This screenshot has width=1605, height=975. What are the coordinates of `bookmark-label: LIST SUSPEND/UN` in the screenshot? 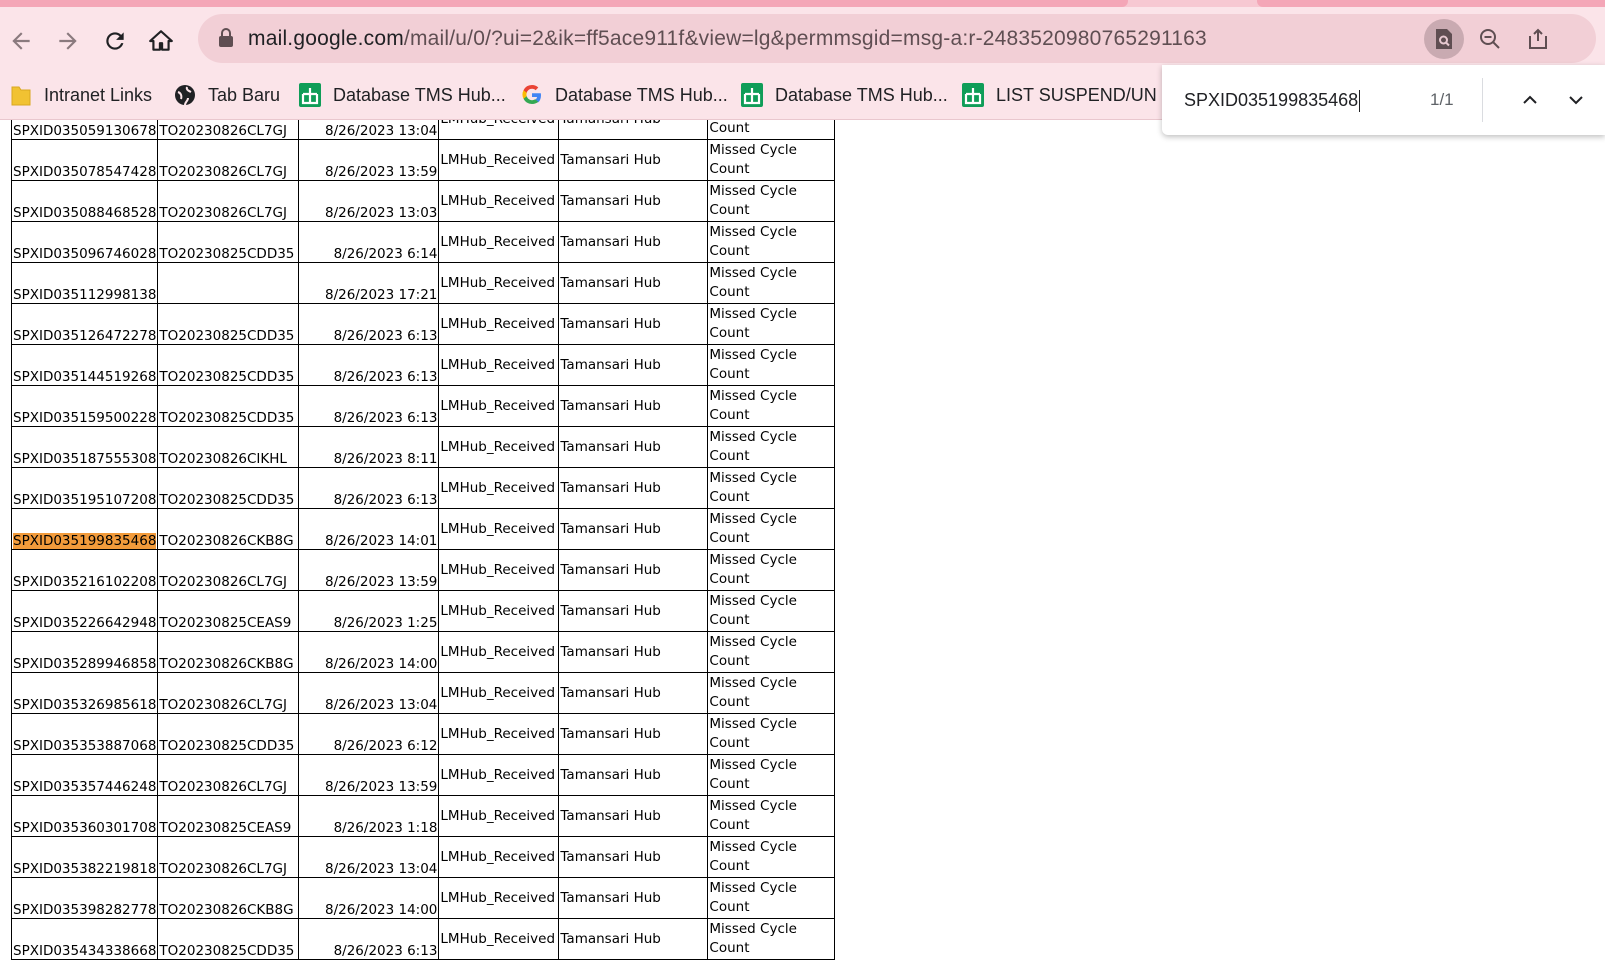 It's located at (1076, 94).